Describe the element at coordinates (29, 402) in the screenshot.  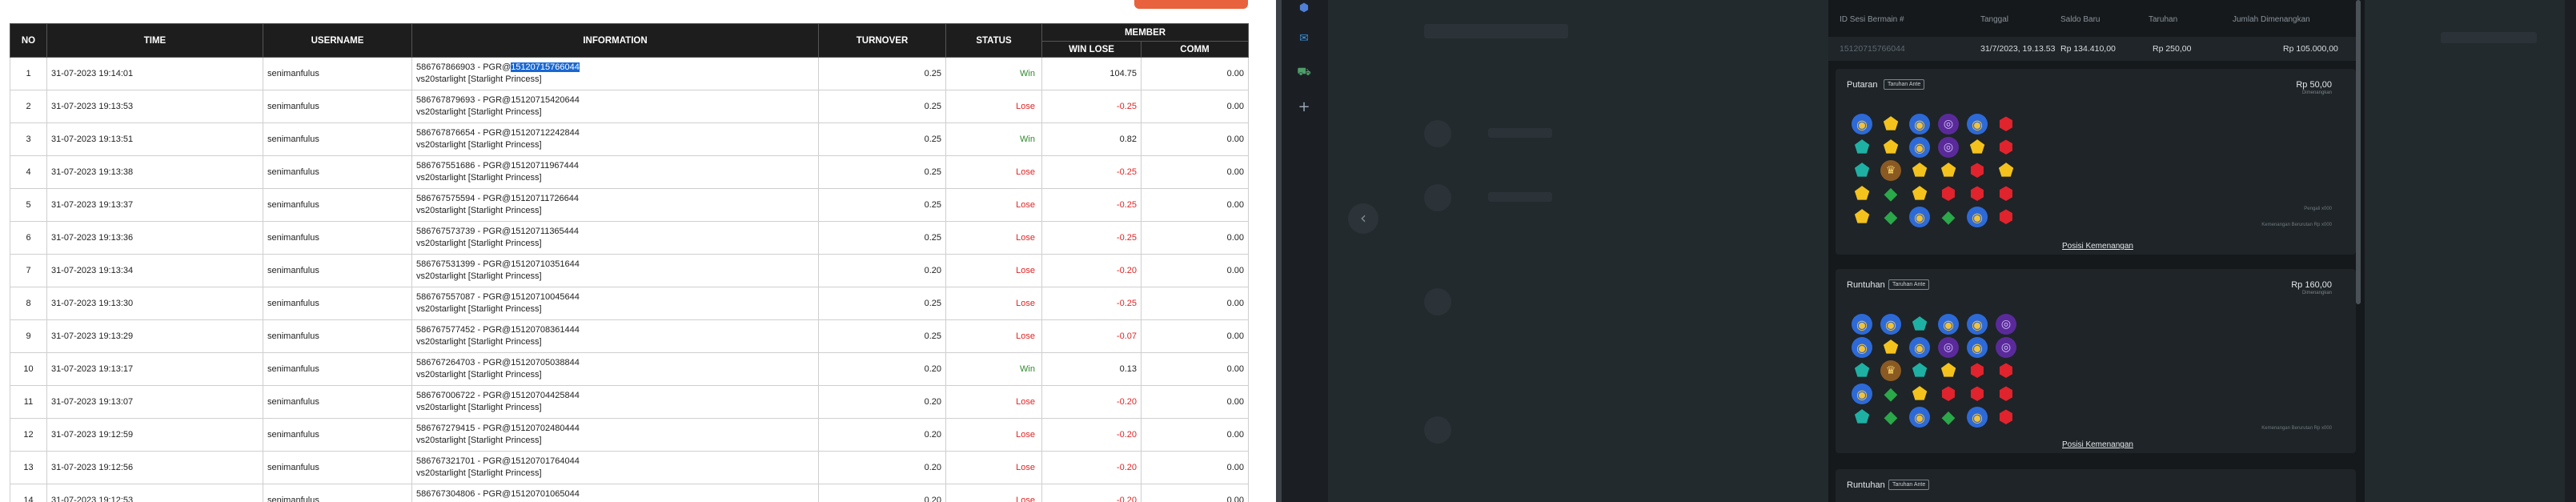
I see `row-no: 11` at that location.